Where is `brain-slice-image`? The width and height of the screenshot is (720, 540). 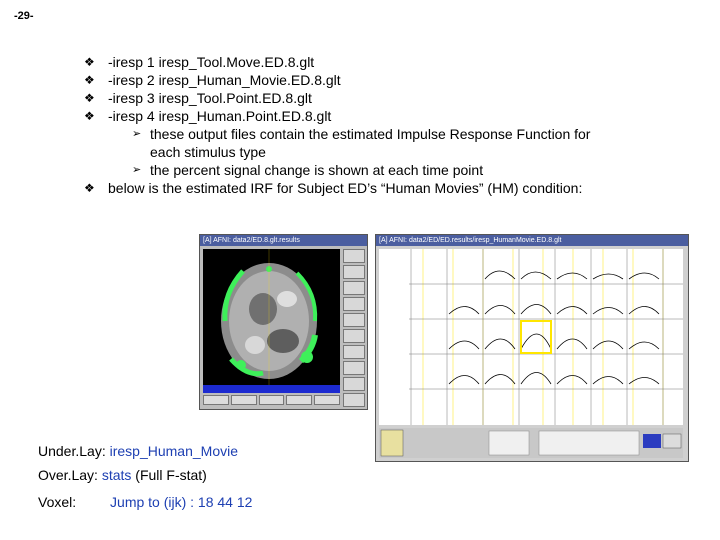
brain-slice-image is located at coordinates (271, 319).